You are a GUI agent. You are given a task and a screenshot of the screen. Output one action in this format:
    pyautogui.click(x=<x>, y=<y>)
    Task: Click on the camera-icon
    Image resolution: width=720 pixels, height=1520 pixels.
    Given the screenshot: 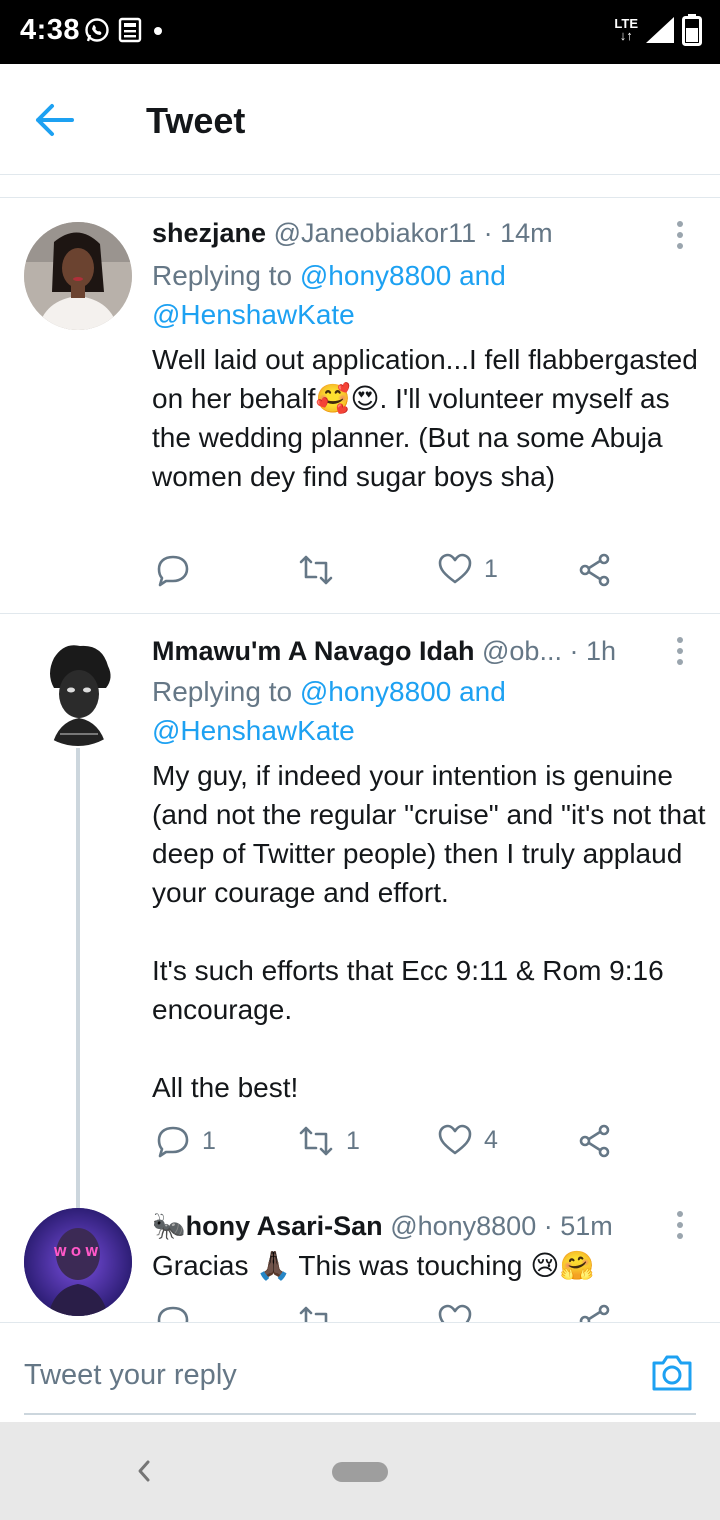 What is the action you would take?
    pyautogui.click(x=672, y=1373)
    